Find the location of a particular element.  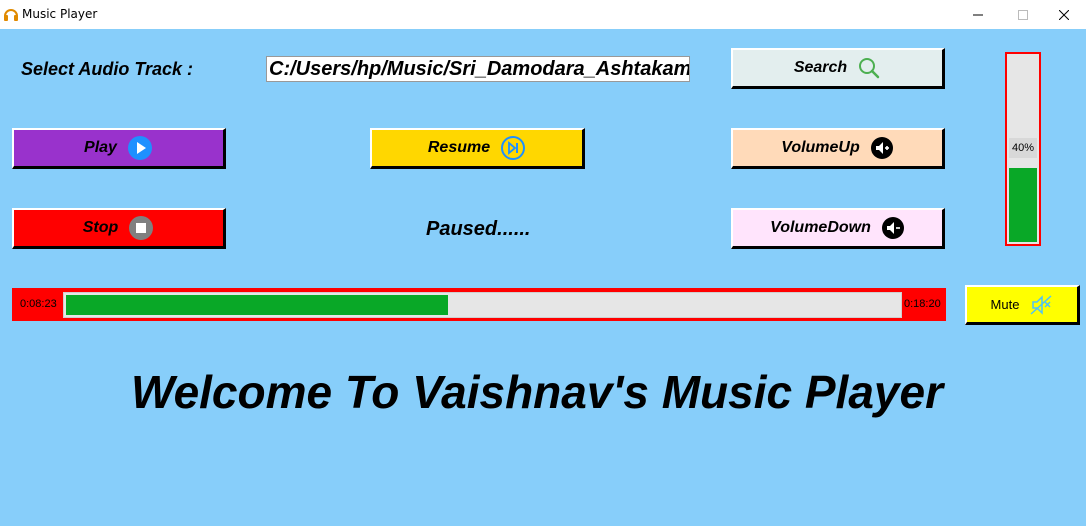

resume-icon is located at coordinates (513, 148).